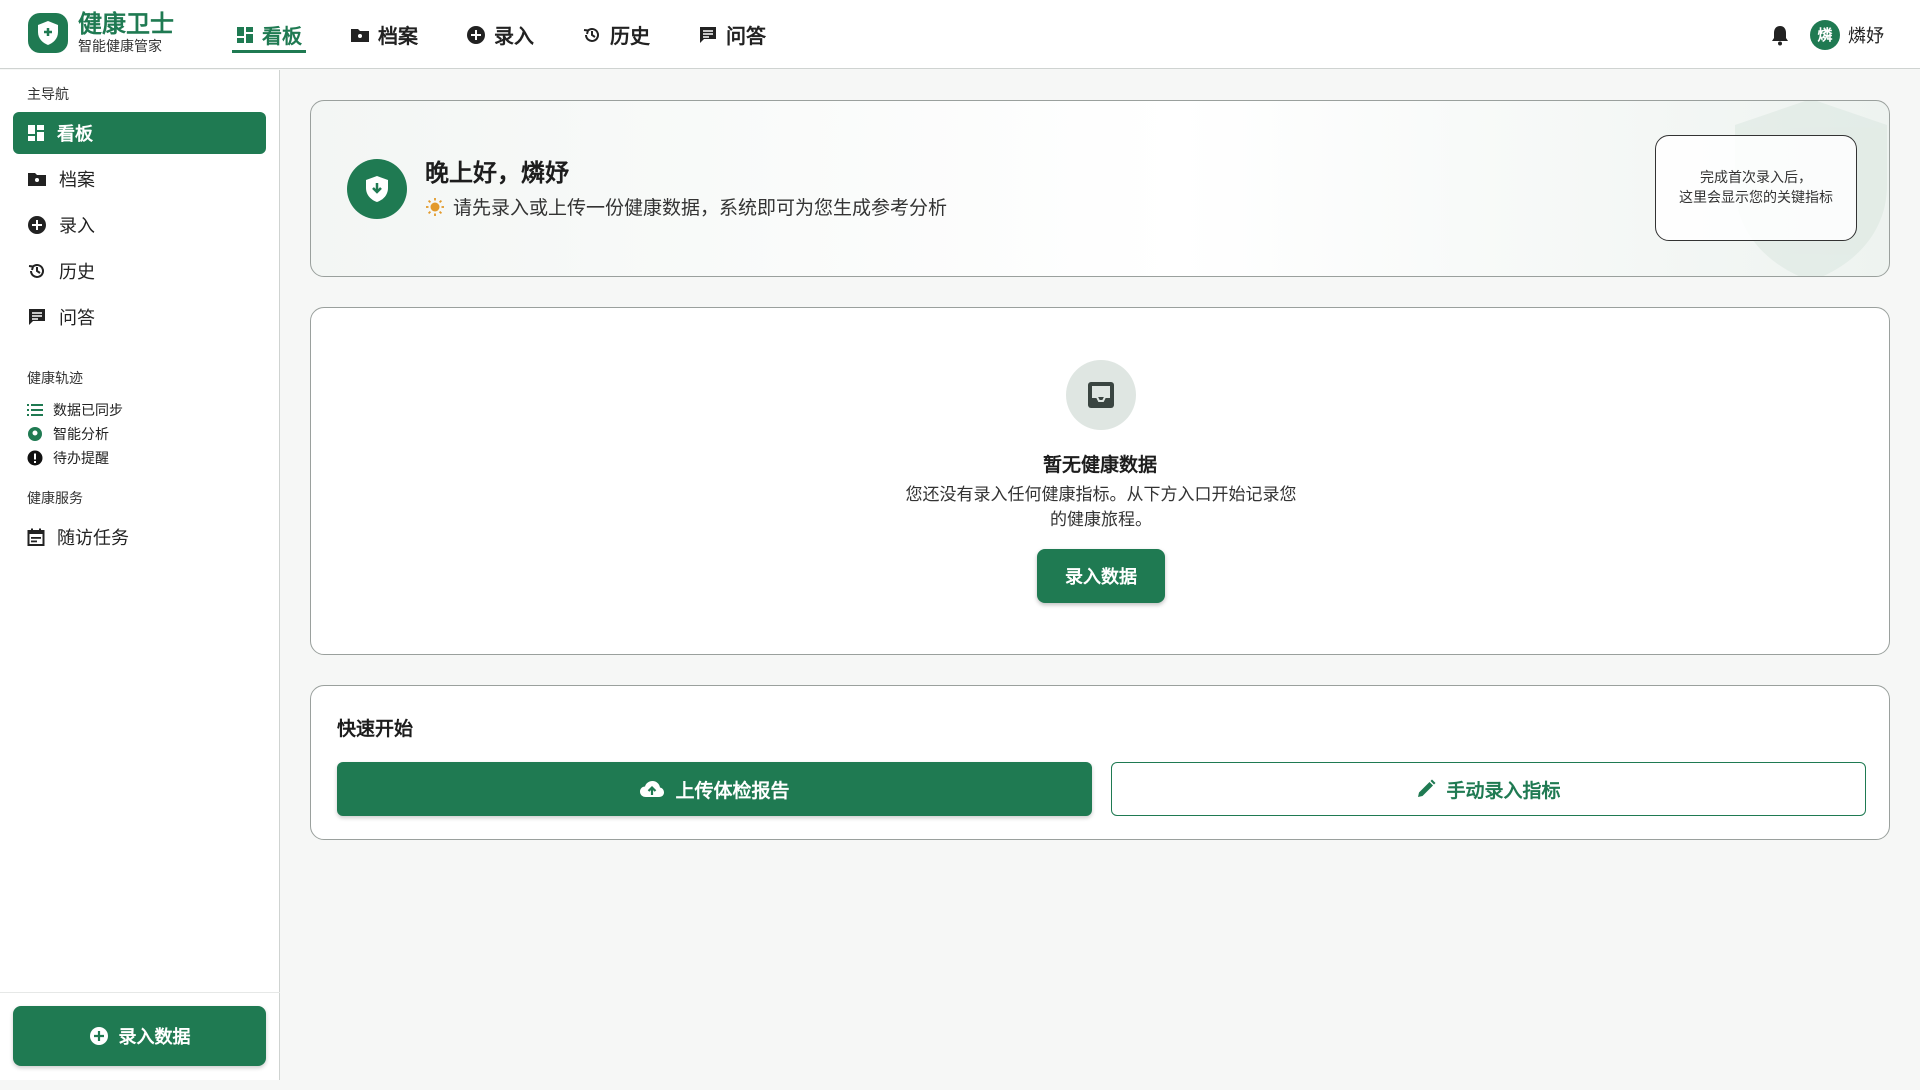 This screenshot has width=1920, height=1090. What do you see at coordinates (375, 729) in the screenshot?
I see `quick-start-title: 快速开始` at bounding box center [375, 729].